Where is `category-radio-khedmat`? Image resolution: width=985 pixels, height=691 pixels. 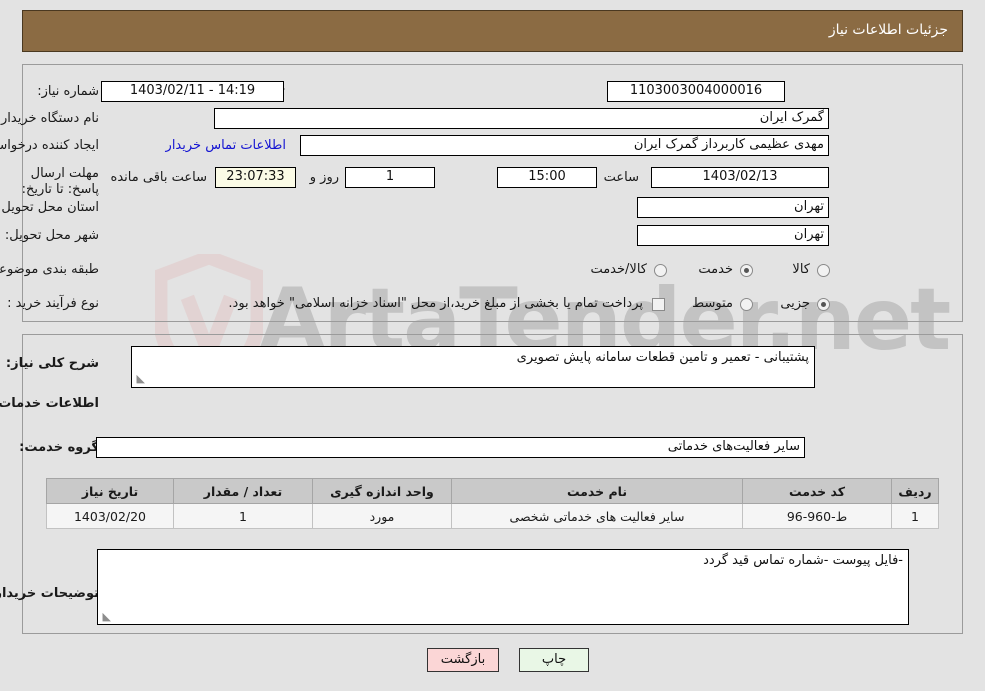
category-radio-khedmat is located at coordinates (746, 270).